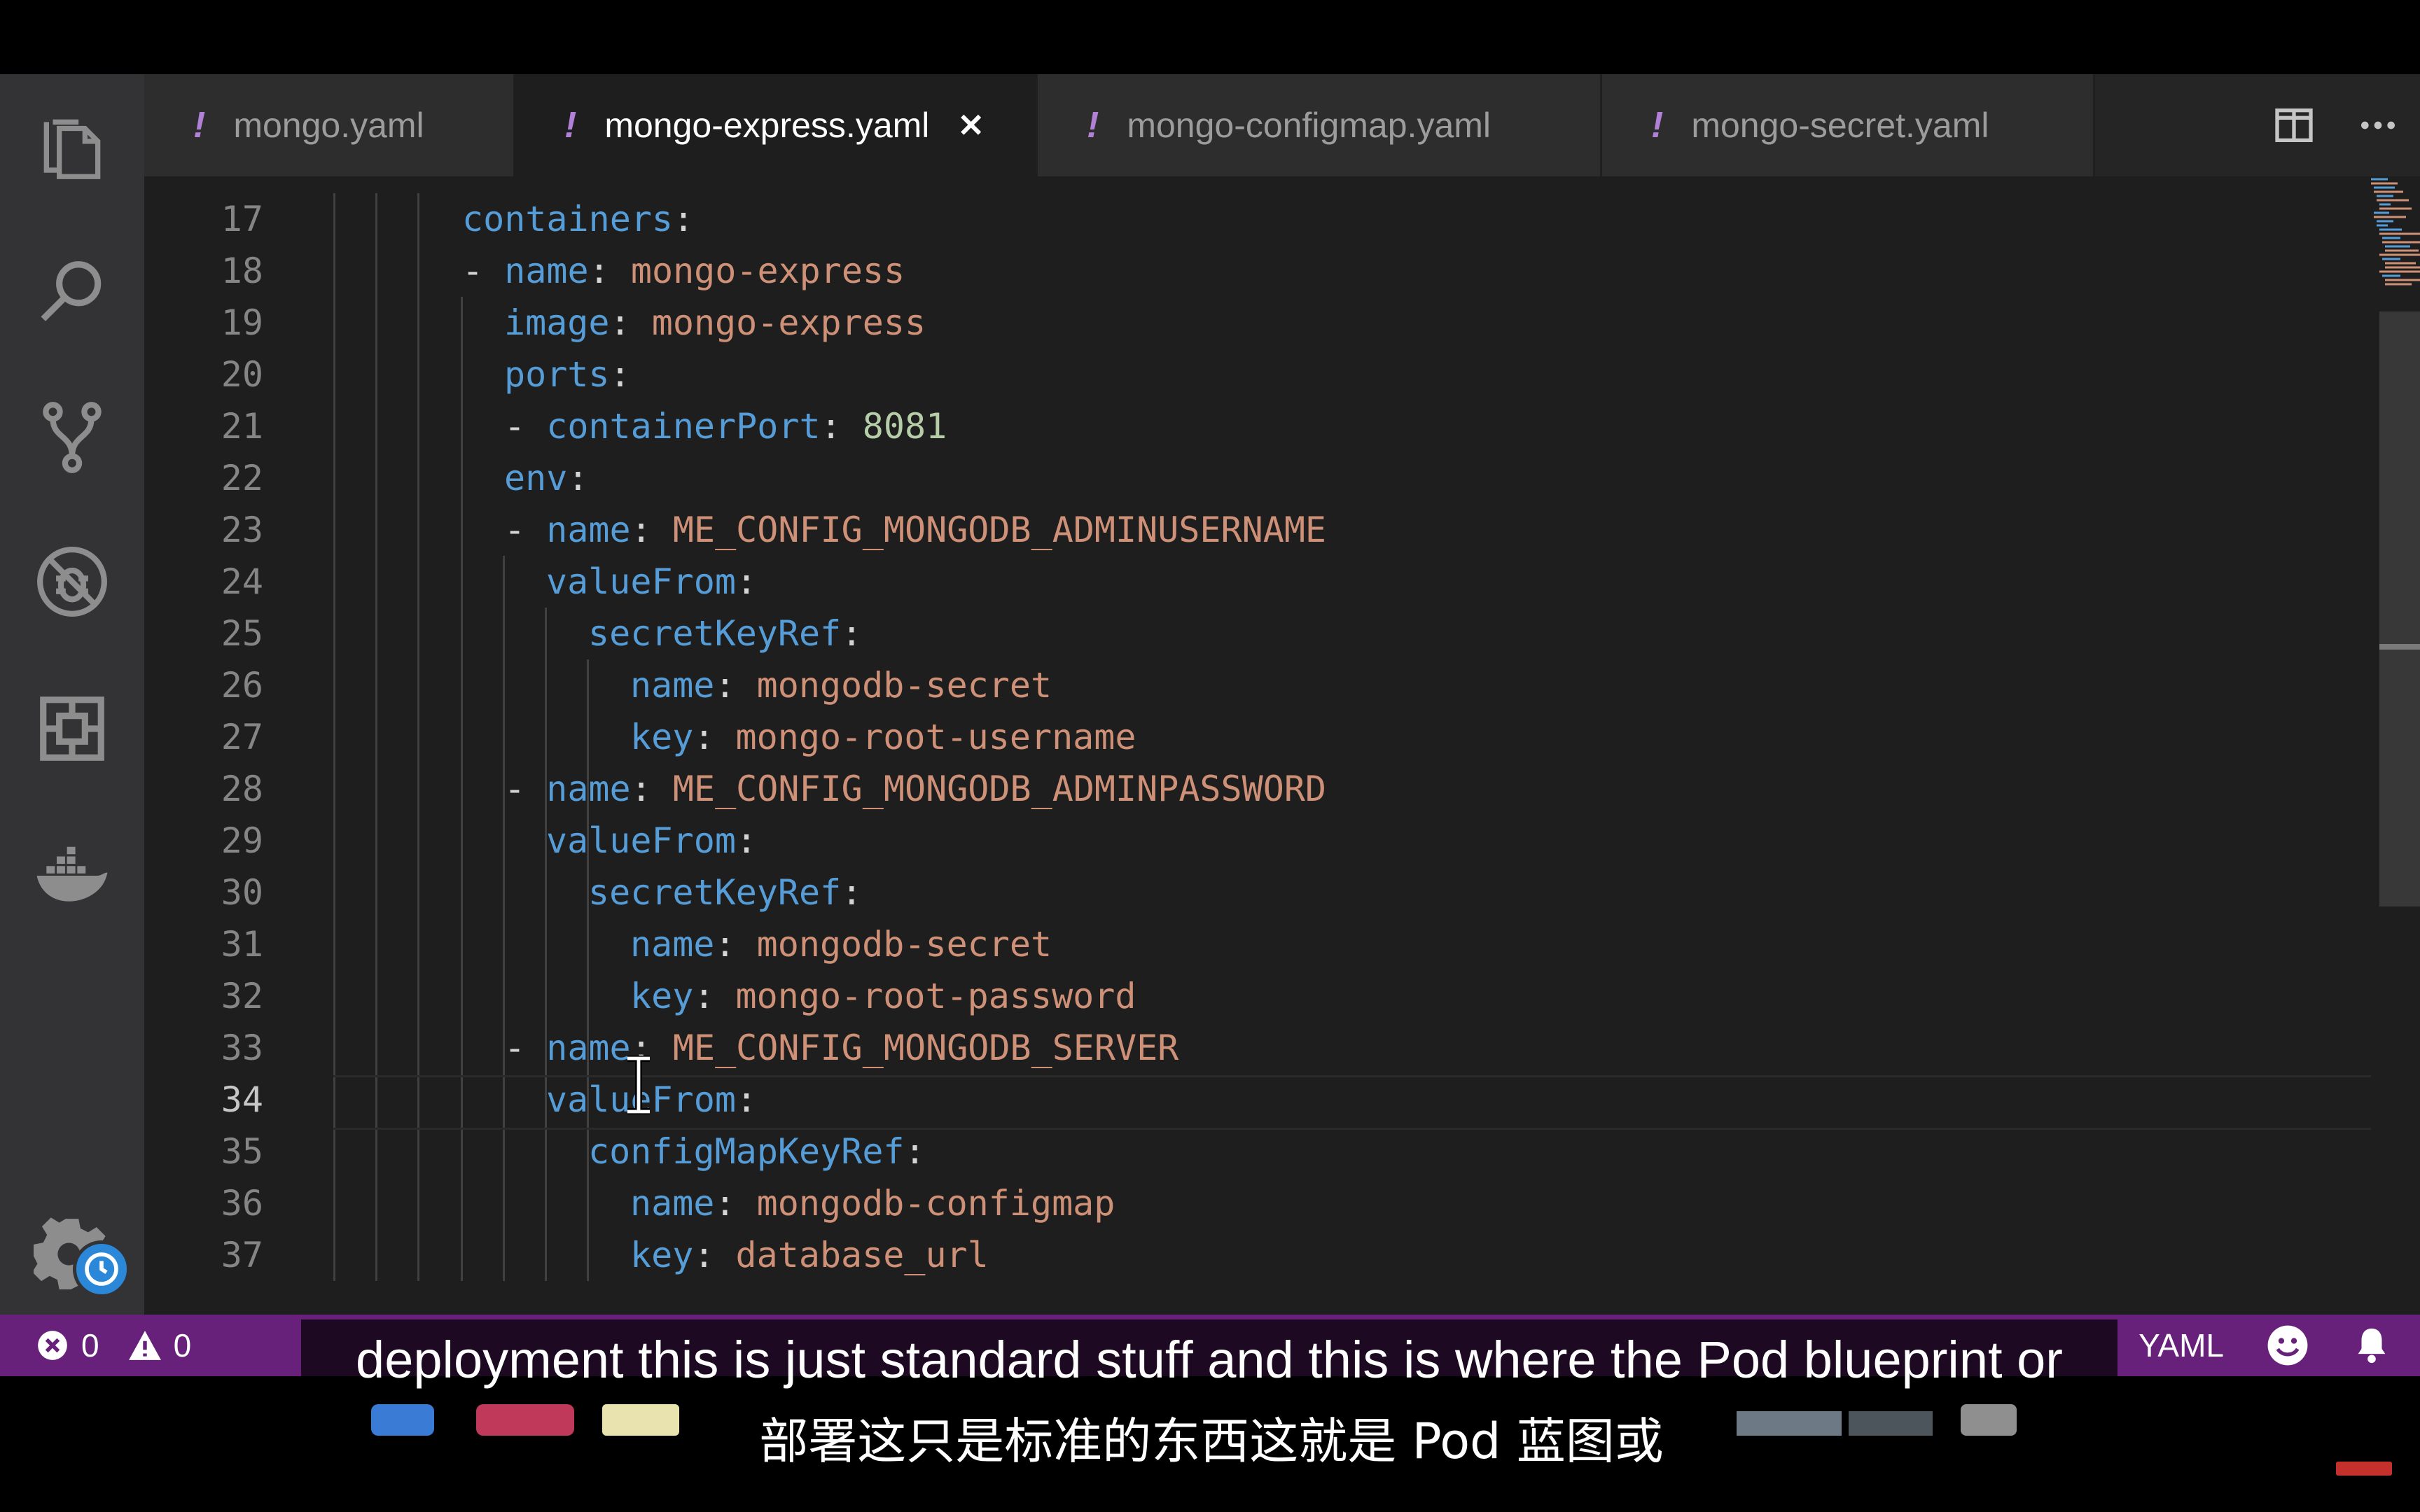 The width and height of the screenshot is (2420, 1512). What do you see at coordinates (935, 1203) in the screenshot?
I see `yaml-string: mongodb-configmap` at bounding box center [935, 1203].